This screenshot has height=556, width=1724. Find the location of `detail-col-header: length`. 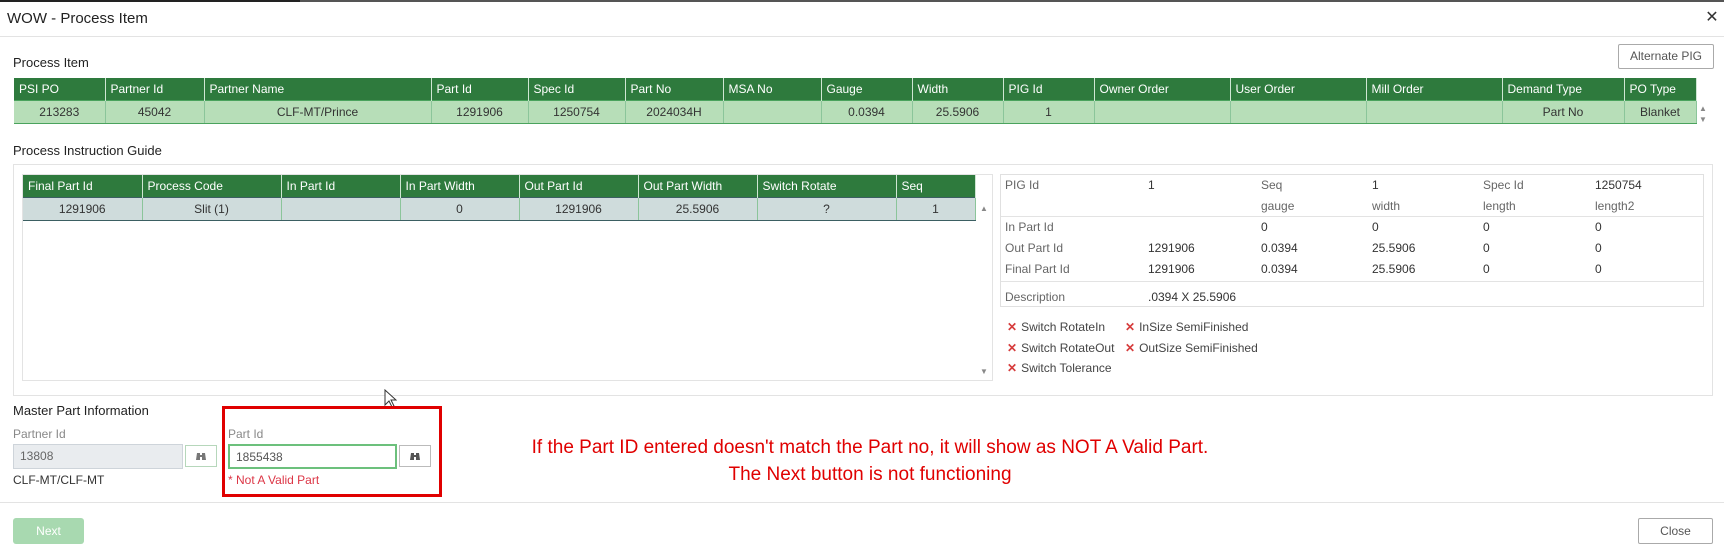

detail-col-header: length is located at coordinates (1499, 206).